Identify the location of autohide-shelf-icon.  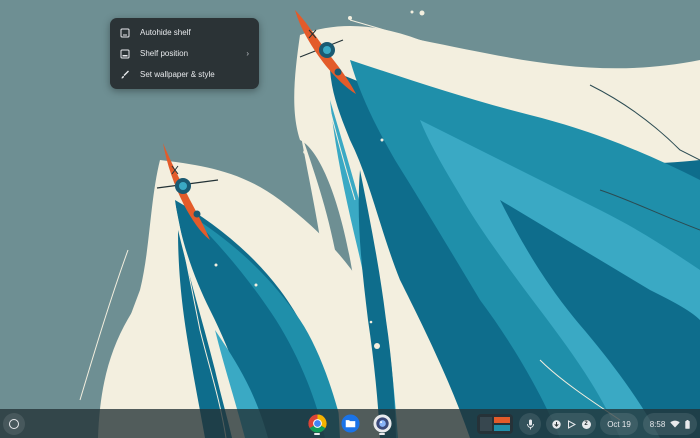
(125, 33).